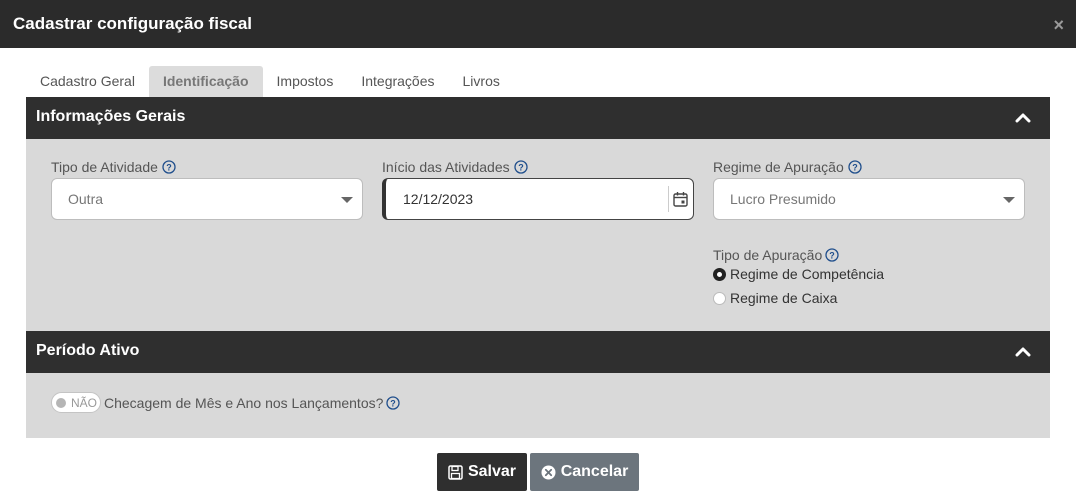  What do you see at coordinates (768, 255) in the screenshot?
I see `tipo-apuracao-label-text: Tipo de Apuração` at bounding box center [768, 255].